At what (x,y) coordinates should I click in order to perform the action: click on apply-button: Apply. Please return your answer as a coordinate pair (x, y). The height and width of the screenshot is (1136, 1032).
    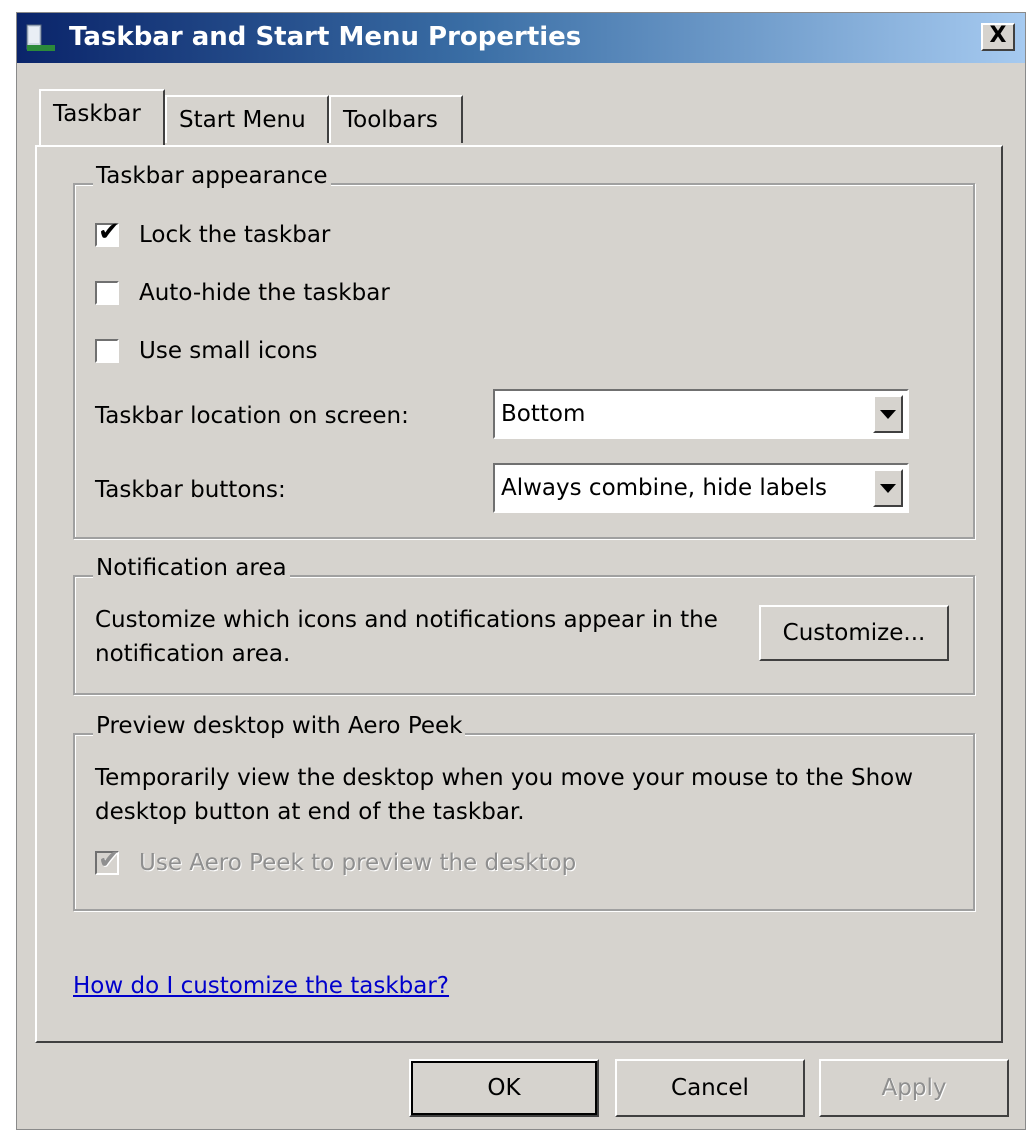
    Looking at the image, I should click on (914, 1088).